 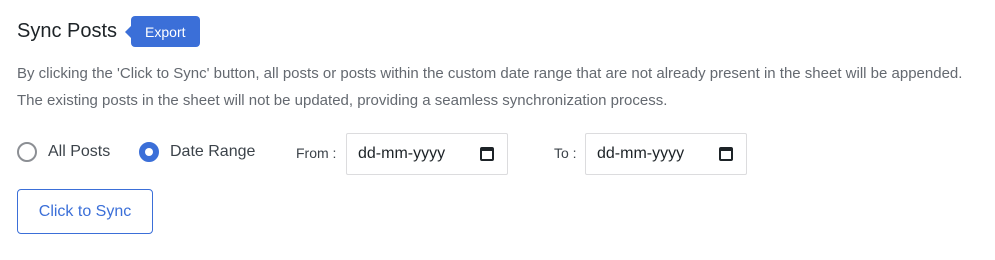 I want to click on title-row: Sync Posts Export, so click(x=108, y=31).